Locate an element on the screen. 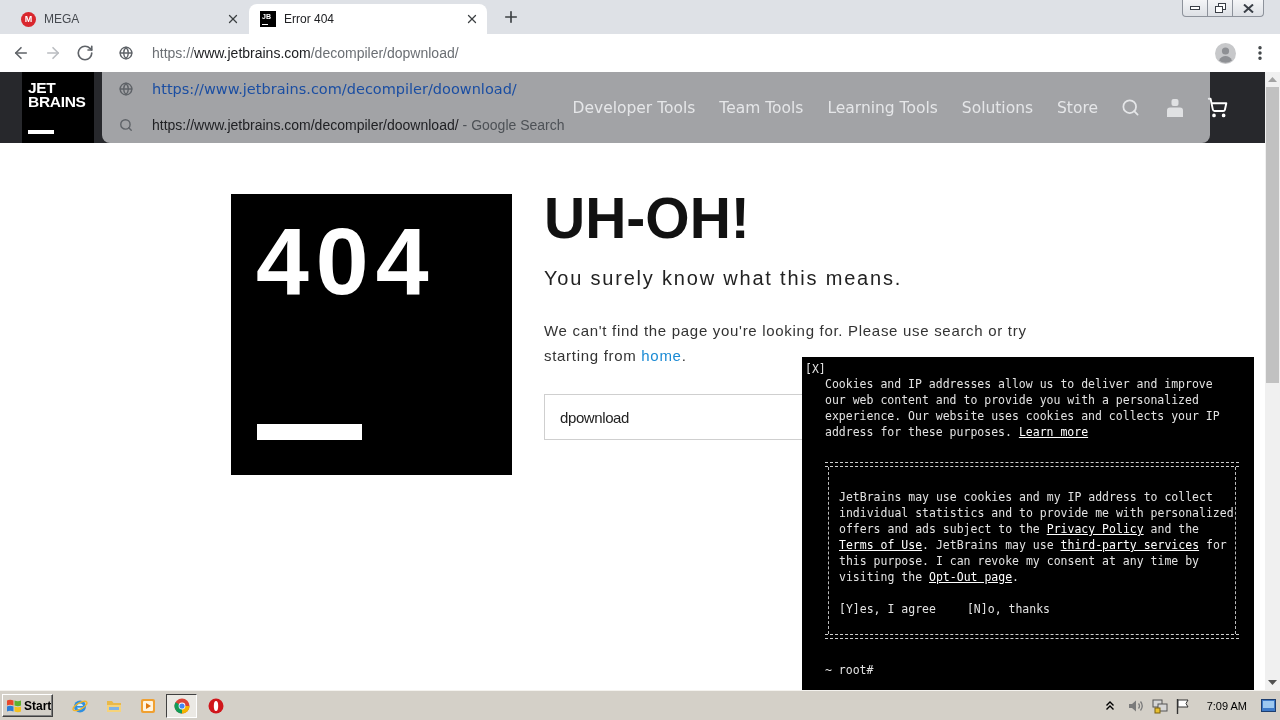 The height and width of the screenshot is (720, 1280). error-heading: UH-OH! is located at coordinates (647, 218).